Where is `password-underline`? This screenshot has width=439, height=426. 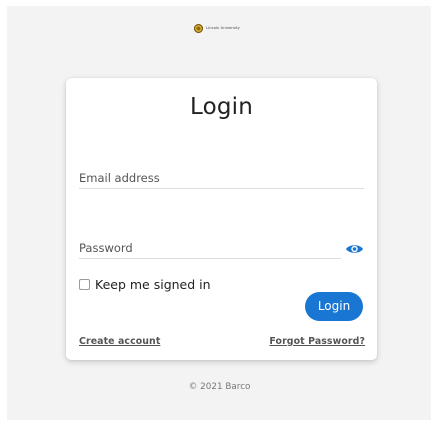
password-underline is located at coordinates (210, 258).